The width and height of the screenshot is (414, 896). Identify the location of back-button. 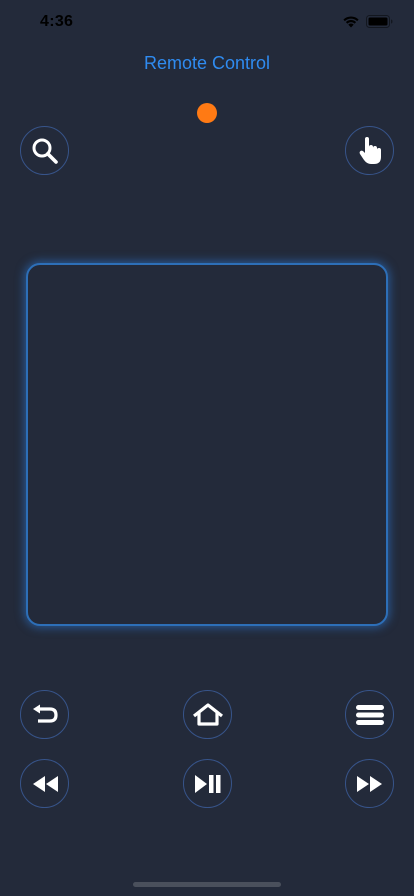
(44, 714).